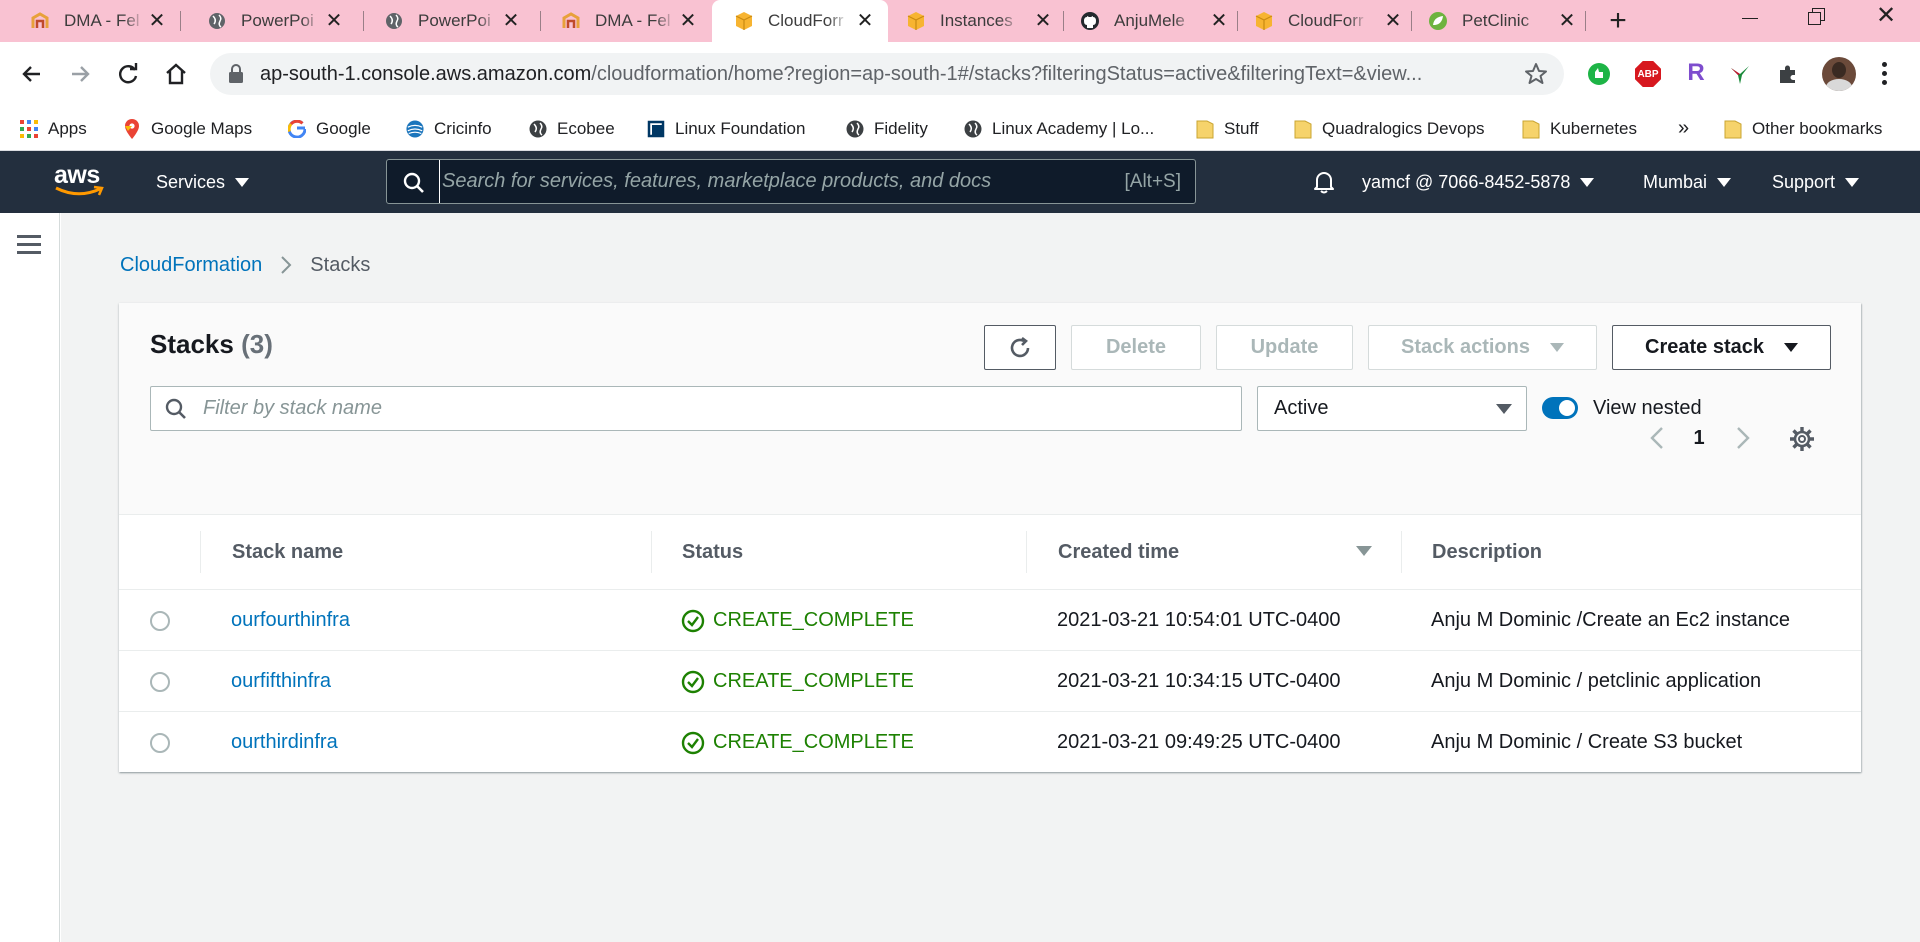  What do you see at coordinates (80, 74) in the screenshot?
I see `forward-arrow-icon` at bounding box center [80, 74].